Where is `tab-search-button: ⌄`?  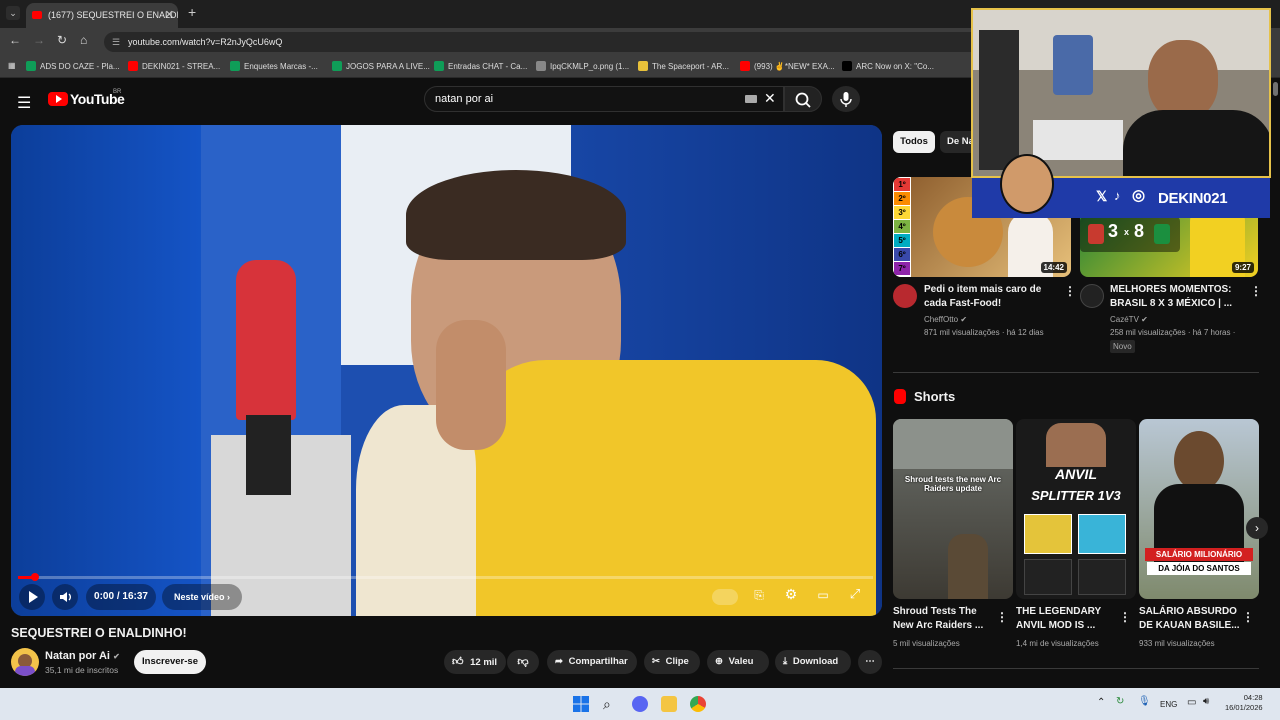 tab-search-button: ⌄ is located at coordinates (13, 13).